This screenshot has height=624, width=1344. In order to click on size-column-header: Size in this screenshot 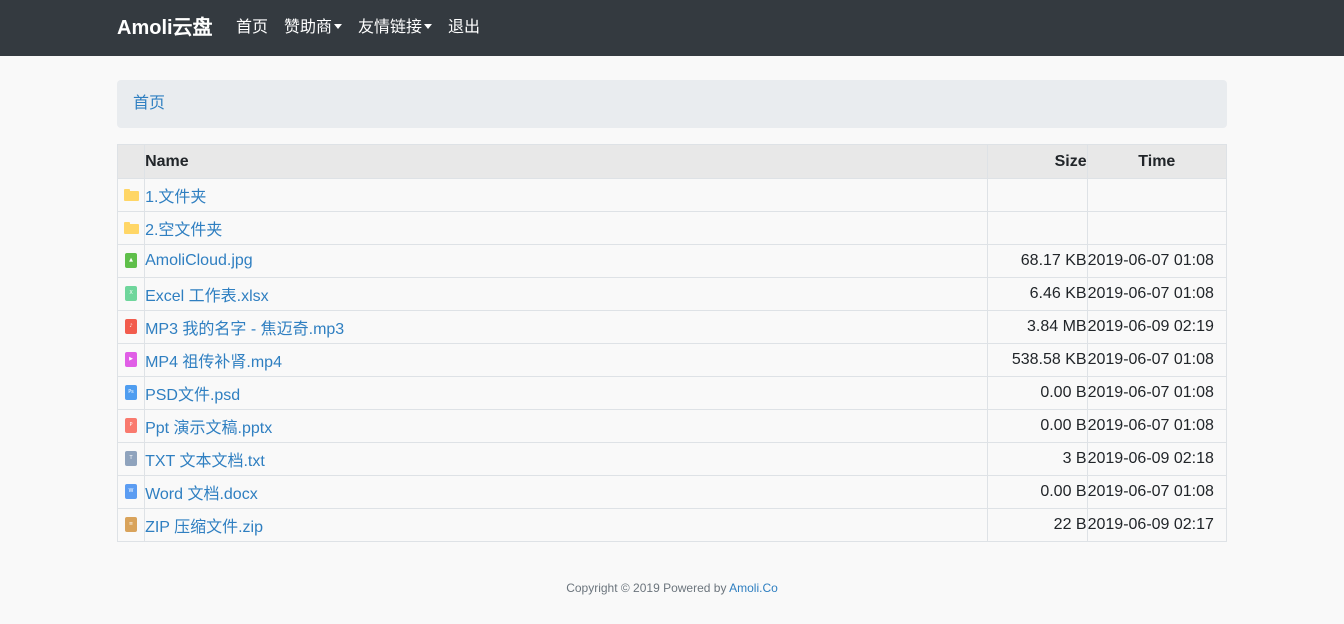, I will do `click(1037, 161)`.